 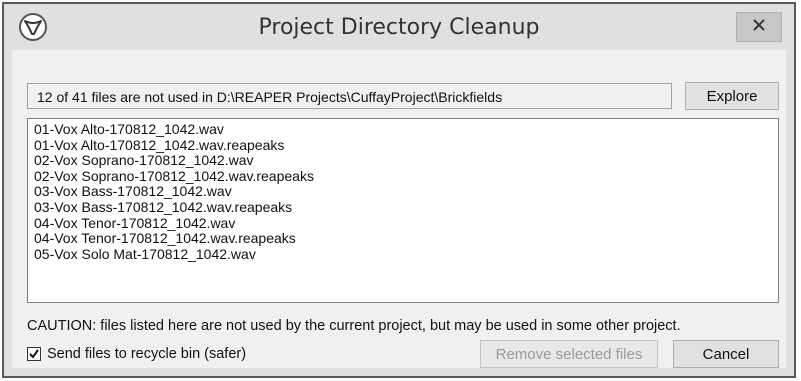 I want to click on file-list-item: 02-Vox Soprano-170812_1042.wav.reapeaks, so click(x=406, y=176).